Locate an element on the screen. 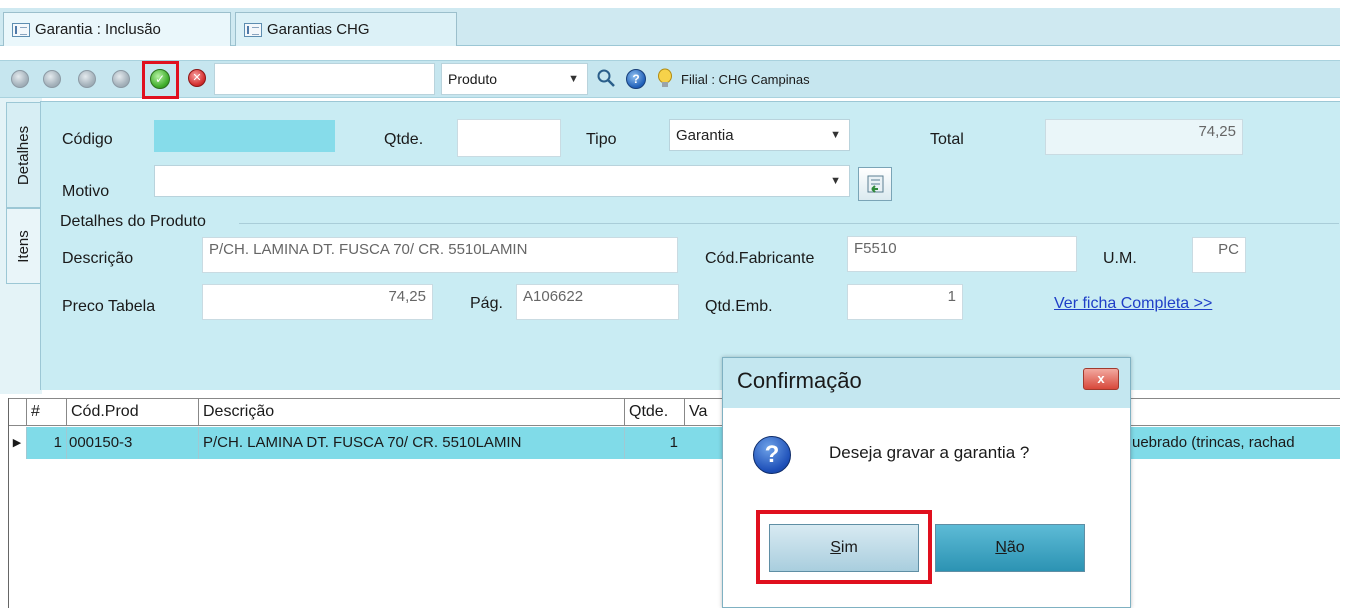 This screenshot has width=1345, height=608. nao-accelerator: N is located at coordinates (1001, 547).